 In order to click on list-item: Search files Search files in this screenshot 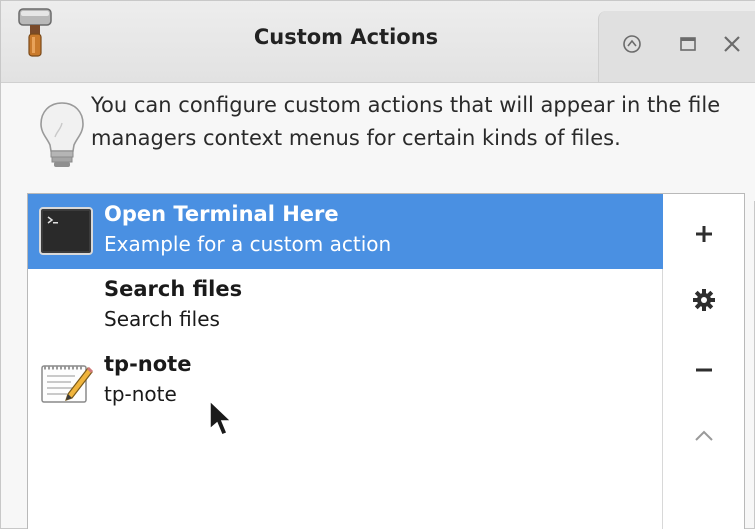, I will do `click(345, 306)`.